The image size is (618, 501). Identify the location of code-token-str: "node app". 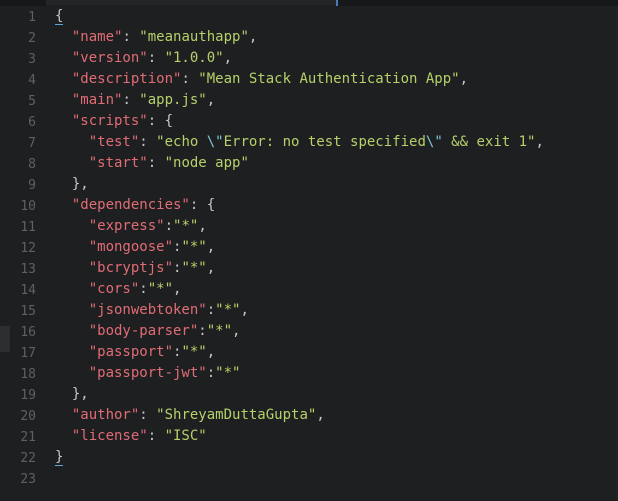
(206, 163).